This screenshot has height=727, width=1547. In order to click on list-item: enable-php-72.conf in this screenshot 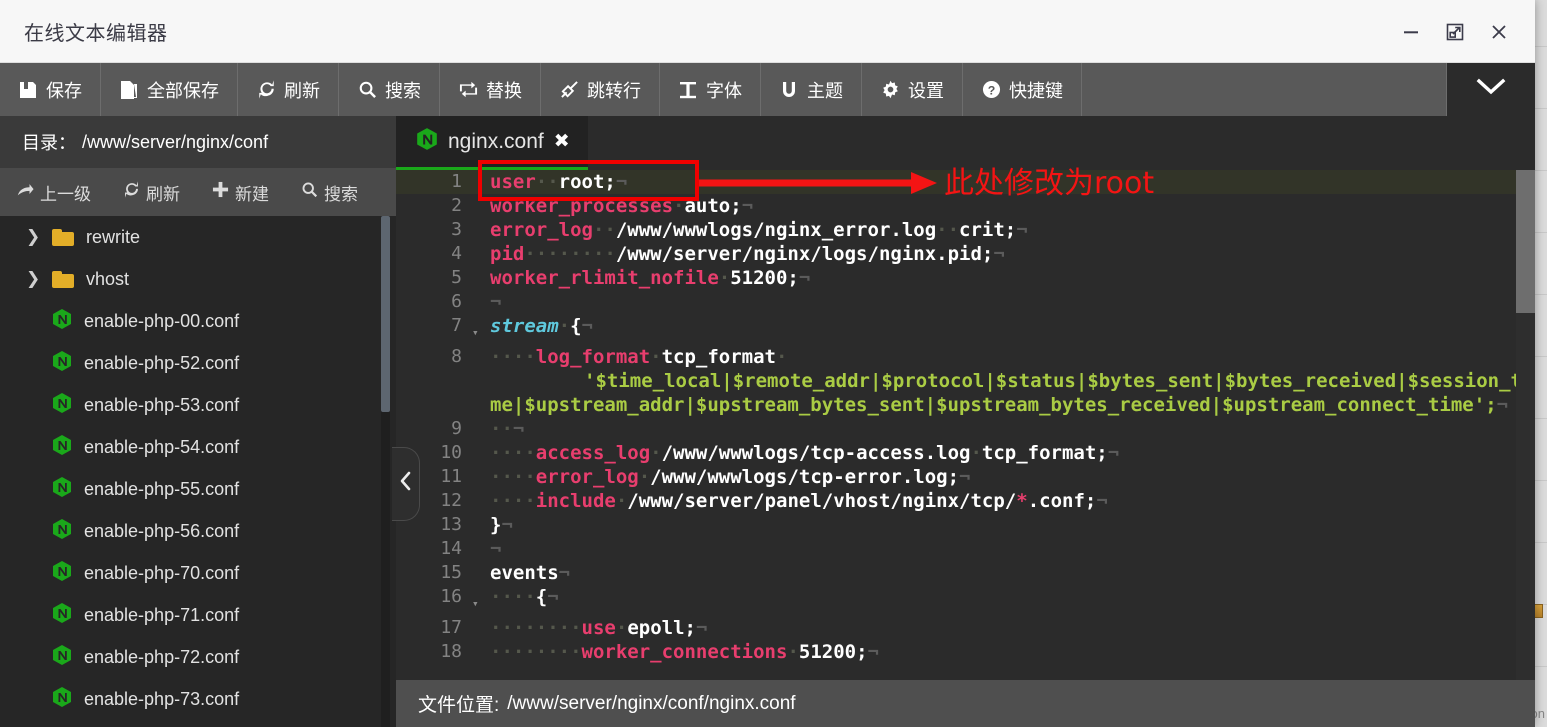, I will do `click(198, 657)`.